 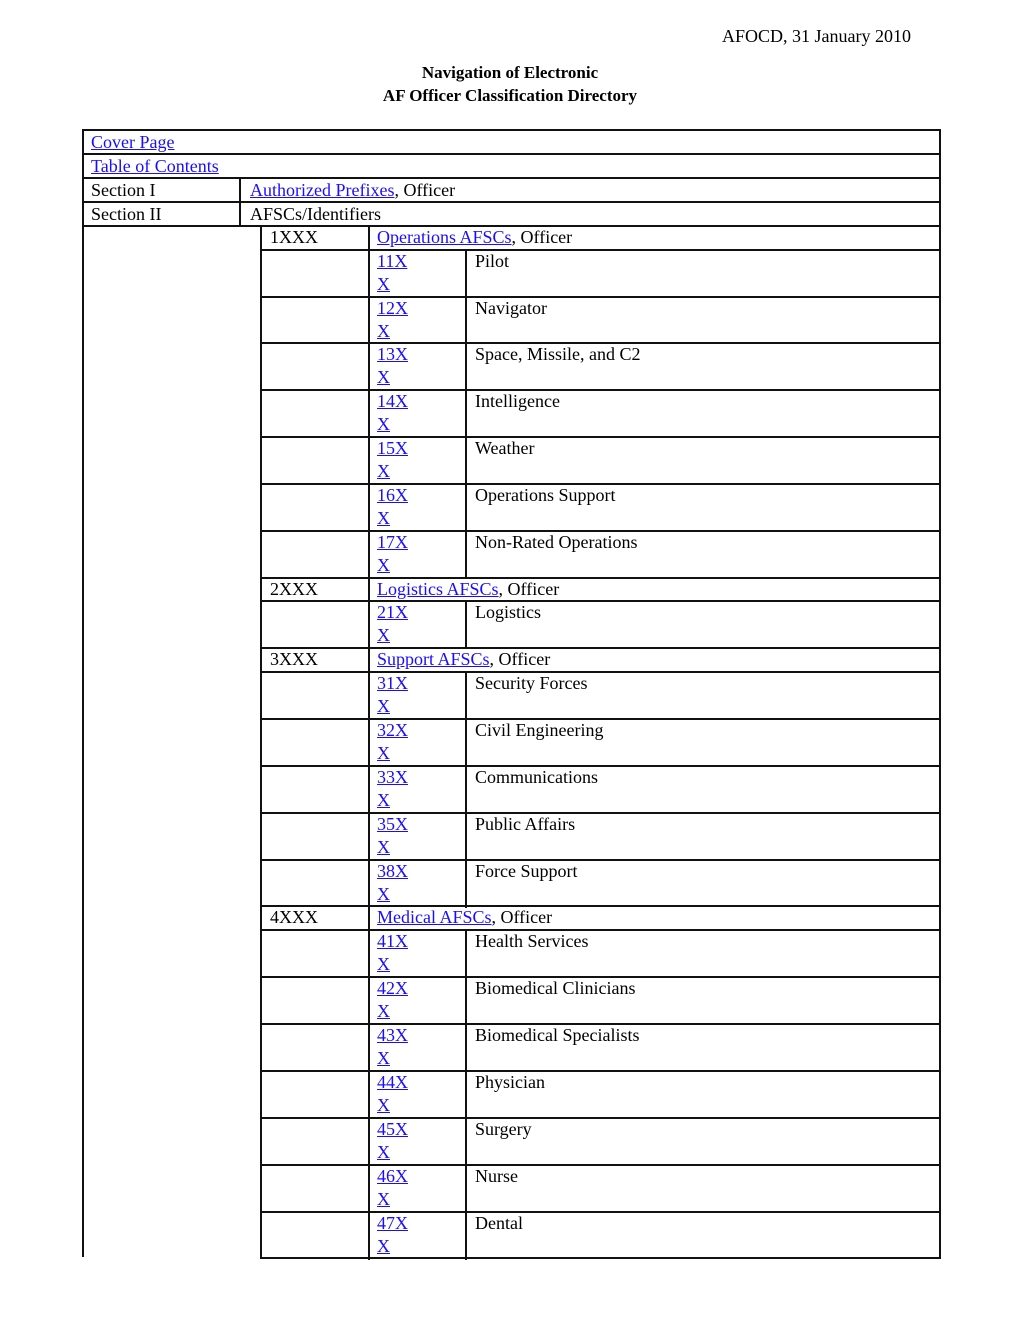 What do you see at coordinates (392, 261) in the screenshot?
I see `afsc-link-11x: 11X` at bounding box center [392, 261].